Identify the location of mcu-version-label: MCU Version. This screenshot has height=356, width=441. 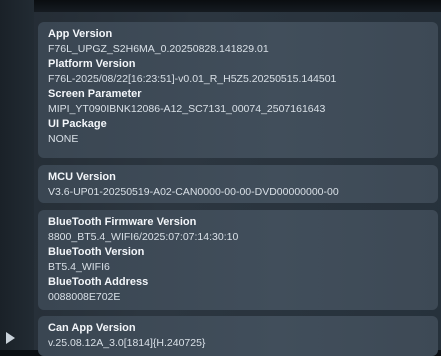
(82, 177).